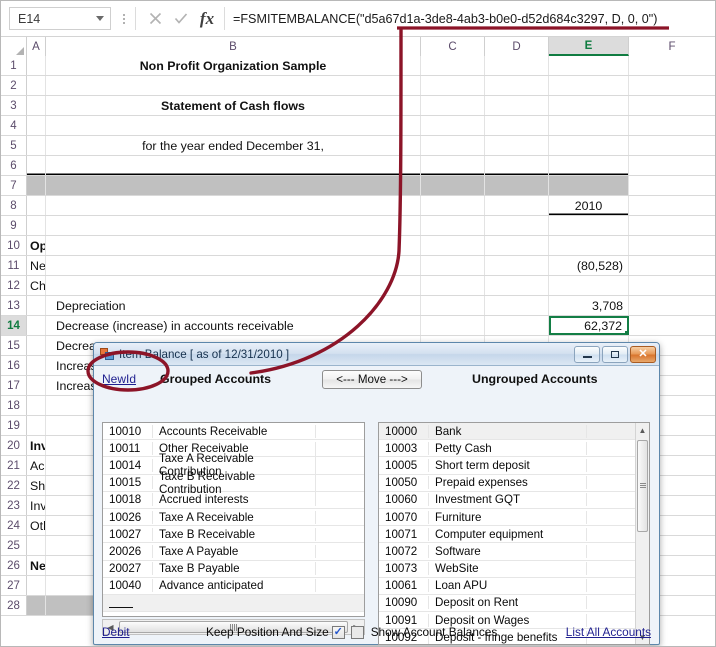 The width and height of the screenshot is (716, 647). What do you see at coordinates (14, 165) in the screenshot?
I see `row-header-6: 6` at bounding box center [14, 165].